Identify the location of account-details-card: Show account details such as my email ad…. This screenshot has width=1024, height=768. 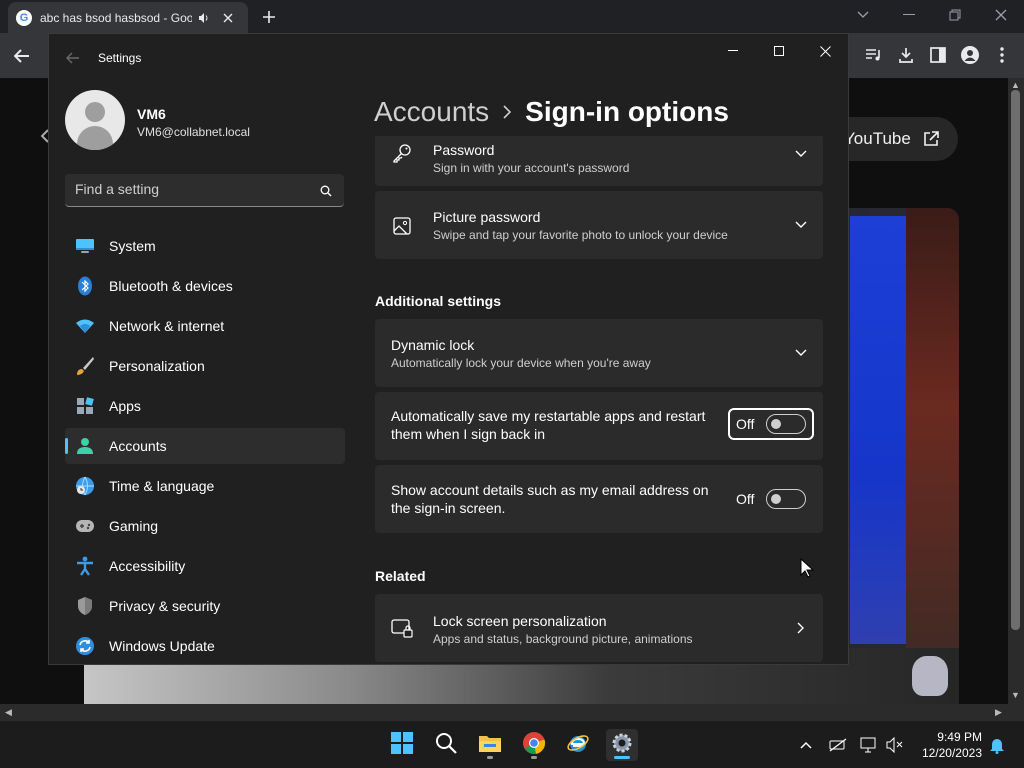
(599, 499).